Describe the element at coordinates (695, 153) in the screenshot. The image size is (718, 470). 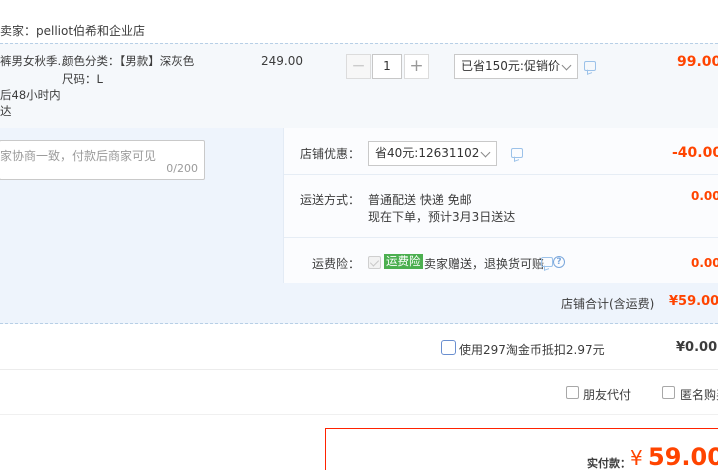
I see `store-discount-amount: -40.00` at that location.